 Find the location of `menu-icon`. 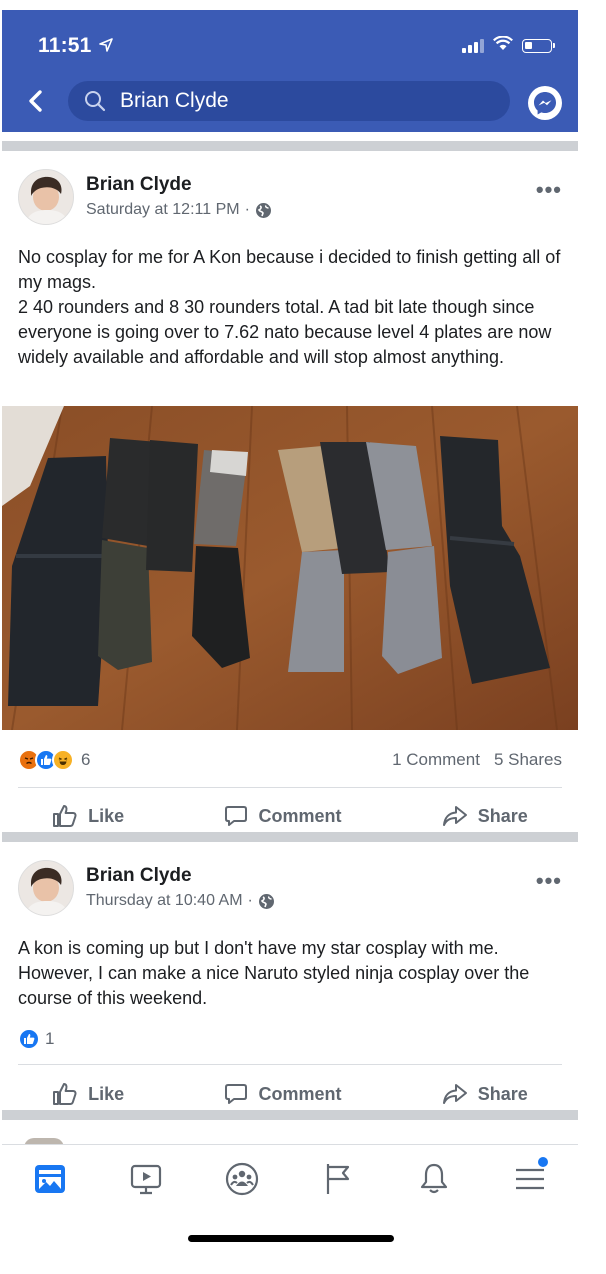

menu-icon is located at coordinates (530, 1179).